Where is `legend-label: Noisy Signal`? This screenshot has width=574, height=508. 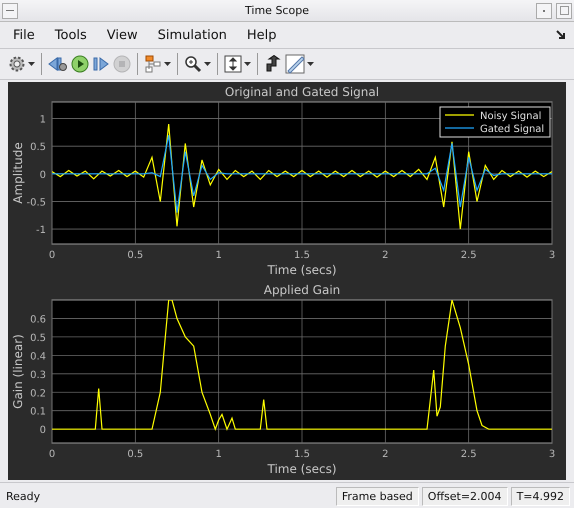
legend-label: Noisy Signal is located at coordinates (511, 116).